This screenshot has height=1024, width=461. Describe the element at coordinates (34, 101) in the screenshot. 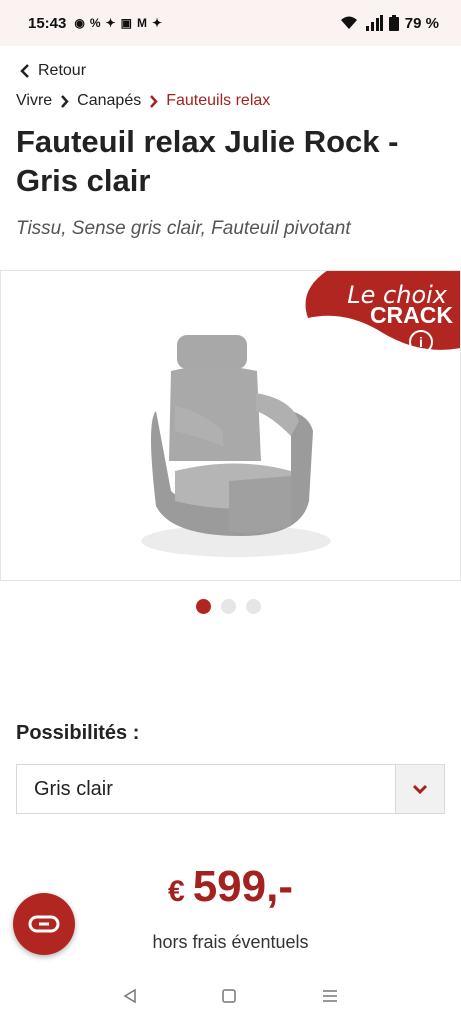

I see `breadcrumb-item-vivre: Vivre` at that location.